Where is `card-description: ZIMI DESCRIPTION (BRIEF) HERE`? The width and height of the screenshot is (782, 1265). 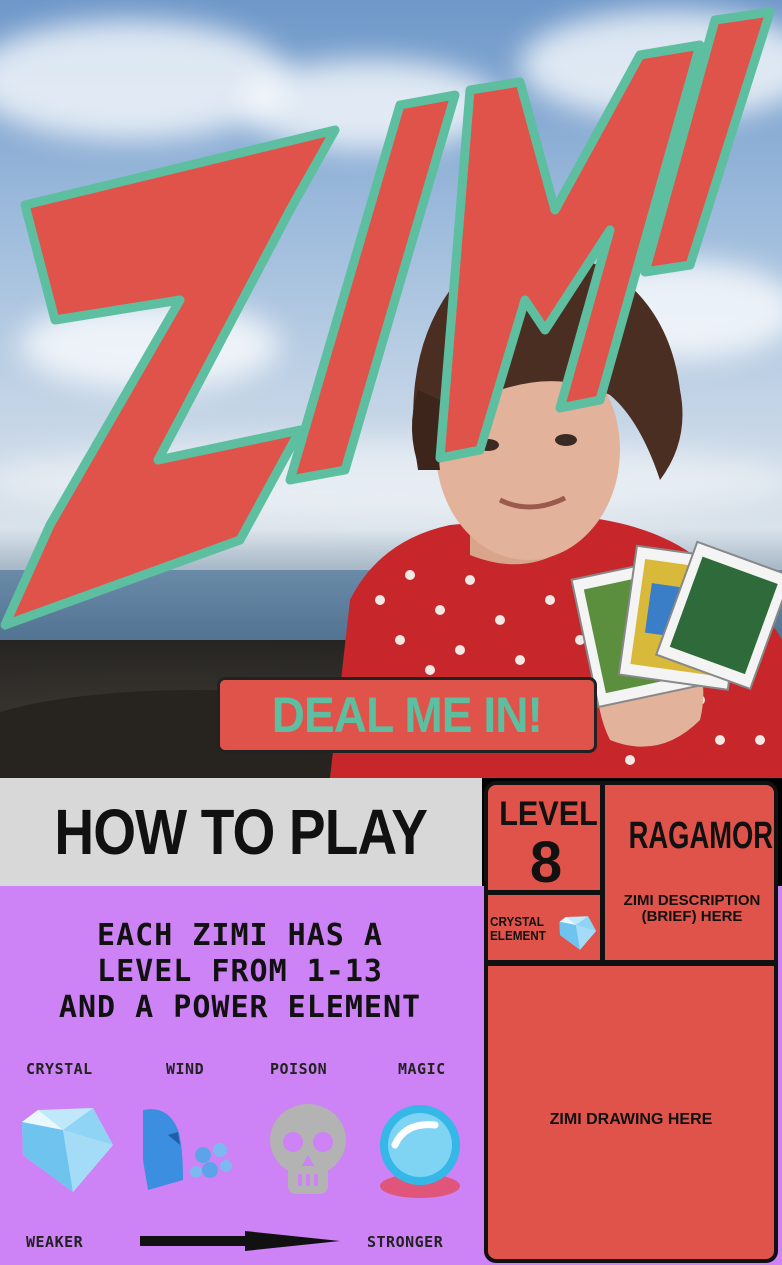 card-description: ZIMI DESCRIPTION (BRIEF) HERE is located at coordinates (690, 908).